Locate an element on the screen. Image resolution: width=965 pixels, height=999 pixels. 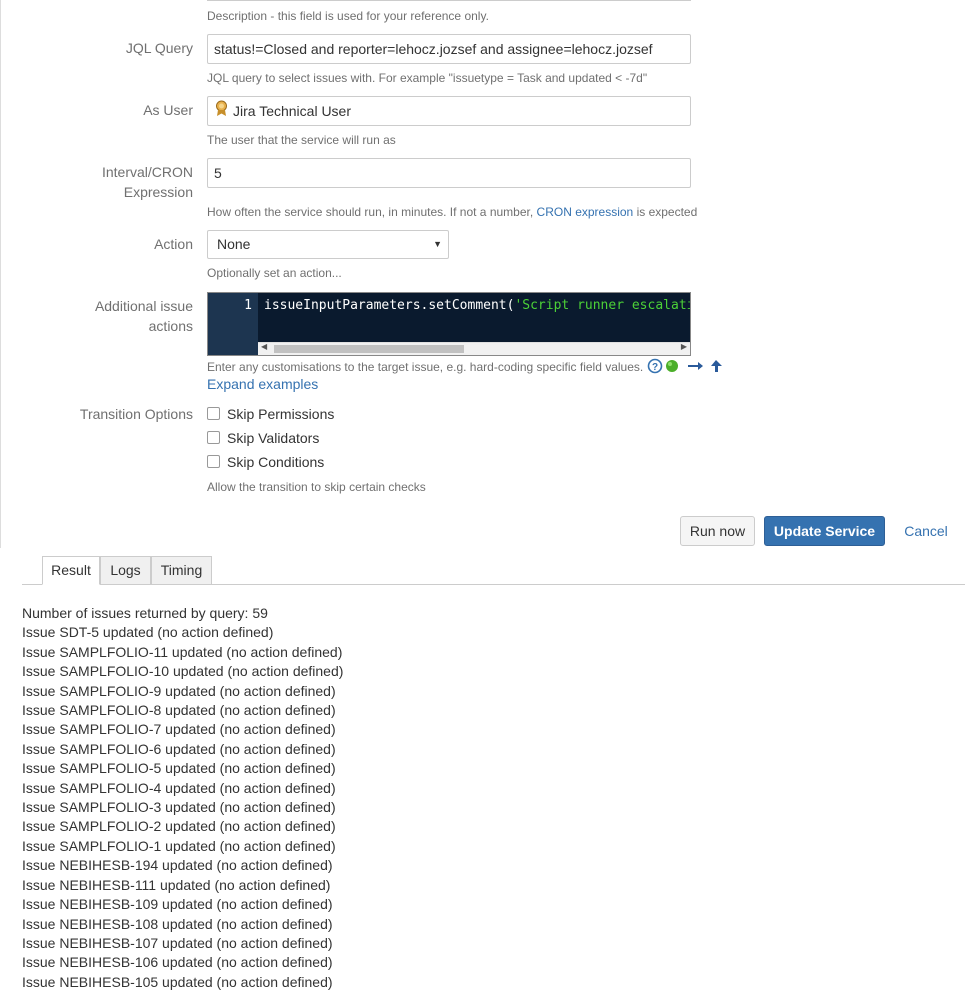
interval-label-line1: Interval/CRON is located at coordinates (147, 172).